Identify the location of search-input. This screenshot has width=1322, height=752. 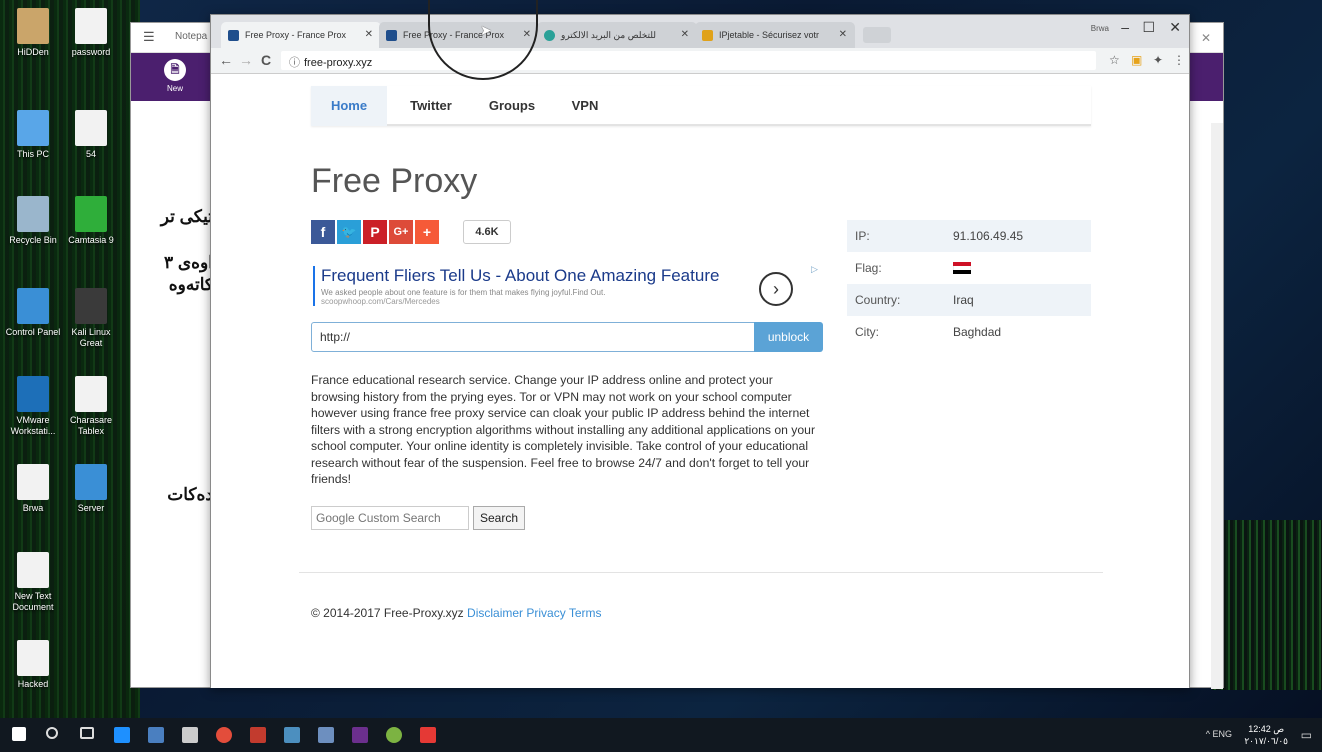
(390, 518).